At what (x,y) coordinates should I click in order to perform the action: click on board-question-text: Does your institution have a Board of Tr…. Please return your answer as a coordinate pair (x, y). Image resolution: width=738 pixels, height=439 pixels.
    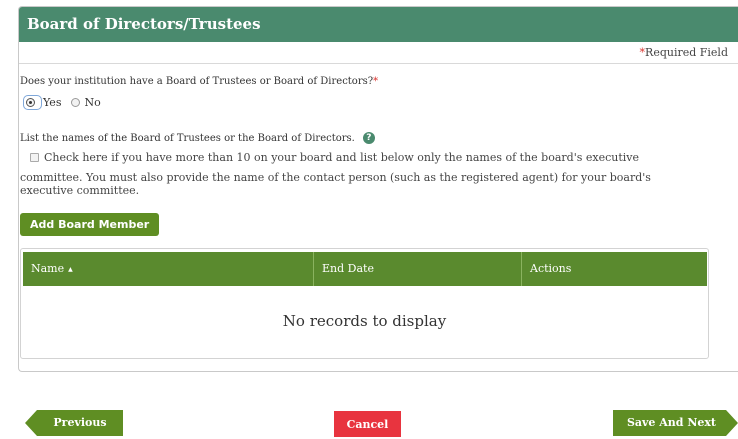
    Looking at the image, I should click on (197, 81).